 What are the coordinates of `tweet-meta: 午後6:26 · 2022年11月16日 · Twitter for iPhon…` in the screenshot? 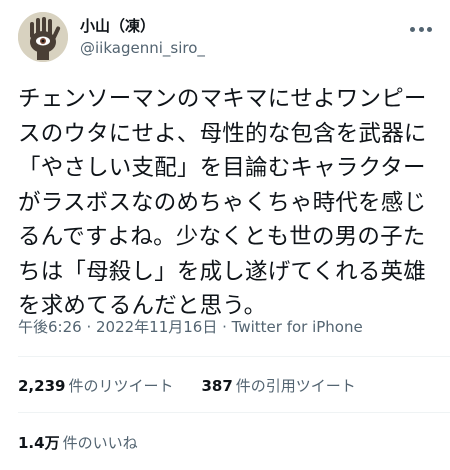 It's located at (190, 327).